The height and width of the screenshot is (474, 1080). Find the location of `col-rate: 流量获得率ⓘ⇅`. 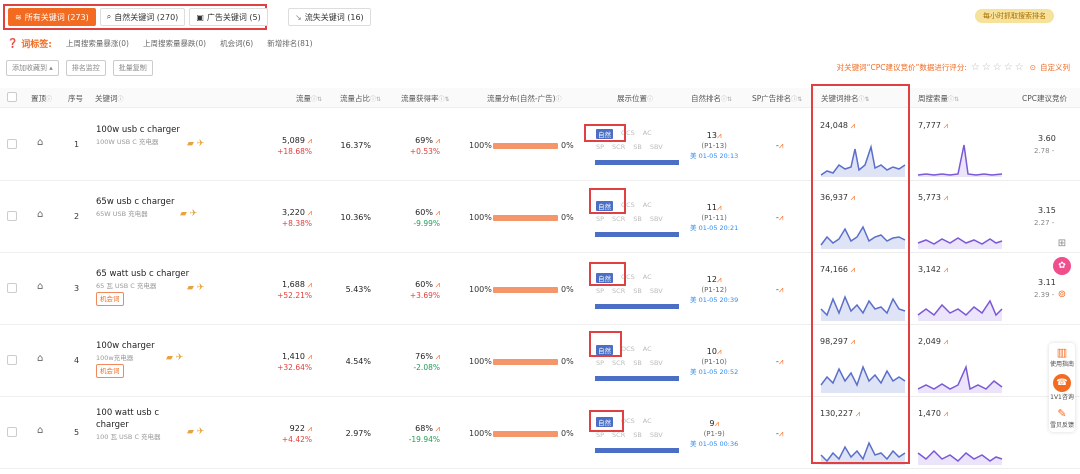

col-rate: 流量获得率ⓘ⇅ is located at coordinates (425, 98).